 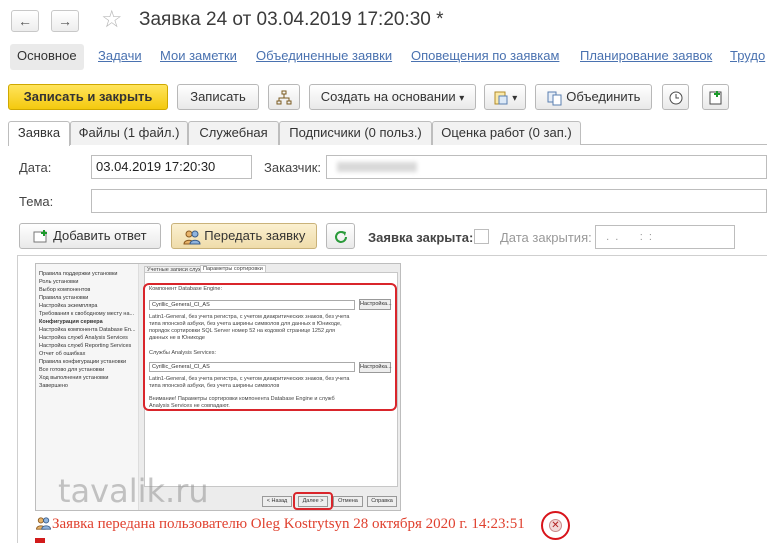 I want to click on clock-icon, so click(x=675, y=98).